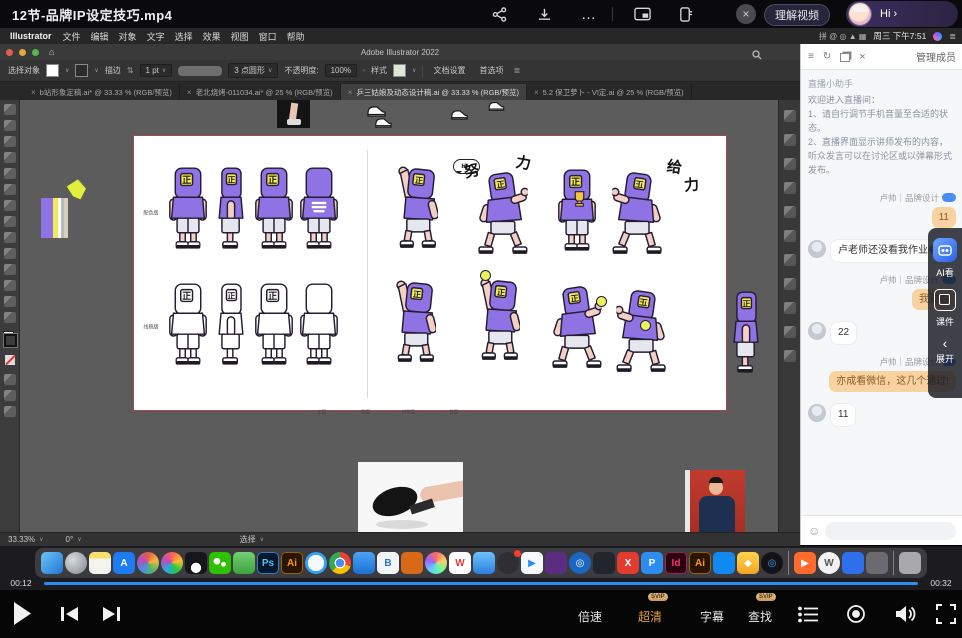  Describe the element at coordinates (814, 531) in the screenshot. I see `emoji-icon: ☺` at that location.